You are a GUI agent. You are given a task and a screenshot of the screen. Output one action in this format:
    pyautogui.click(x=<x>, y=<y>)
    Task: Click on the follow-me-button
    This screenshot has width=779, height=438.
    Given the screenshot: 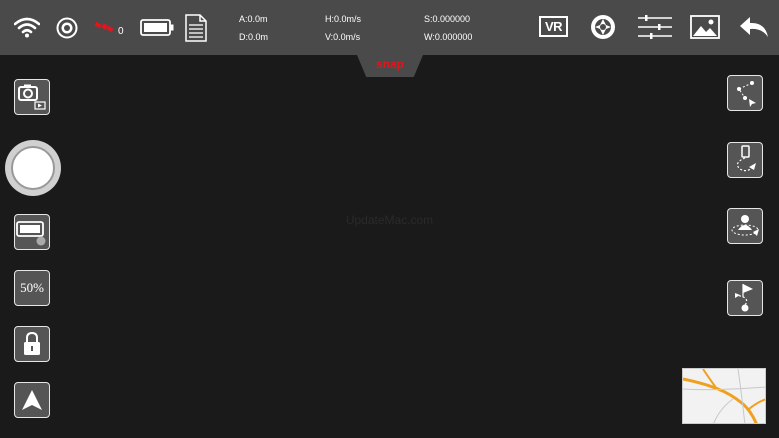 What is the action you would take?
    pyautogui.click(x=745, y=160)
    